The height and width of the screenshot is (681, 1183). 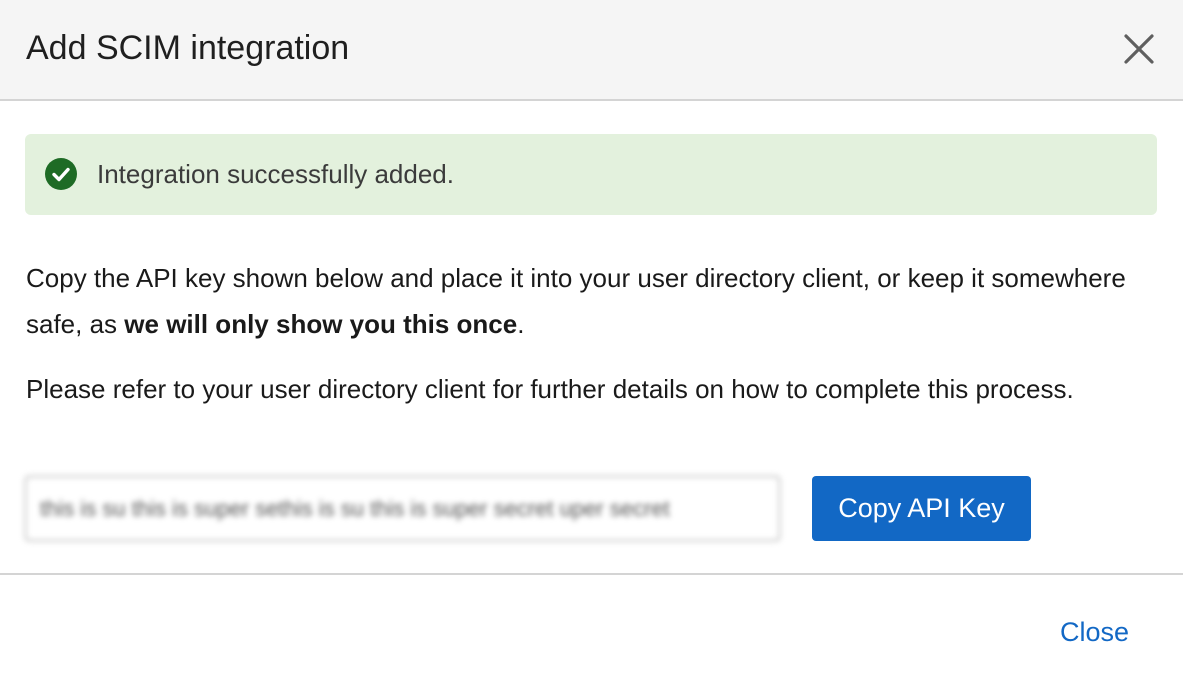 I want to click on close-button: Close, so click(x=1094, y=632).